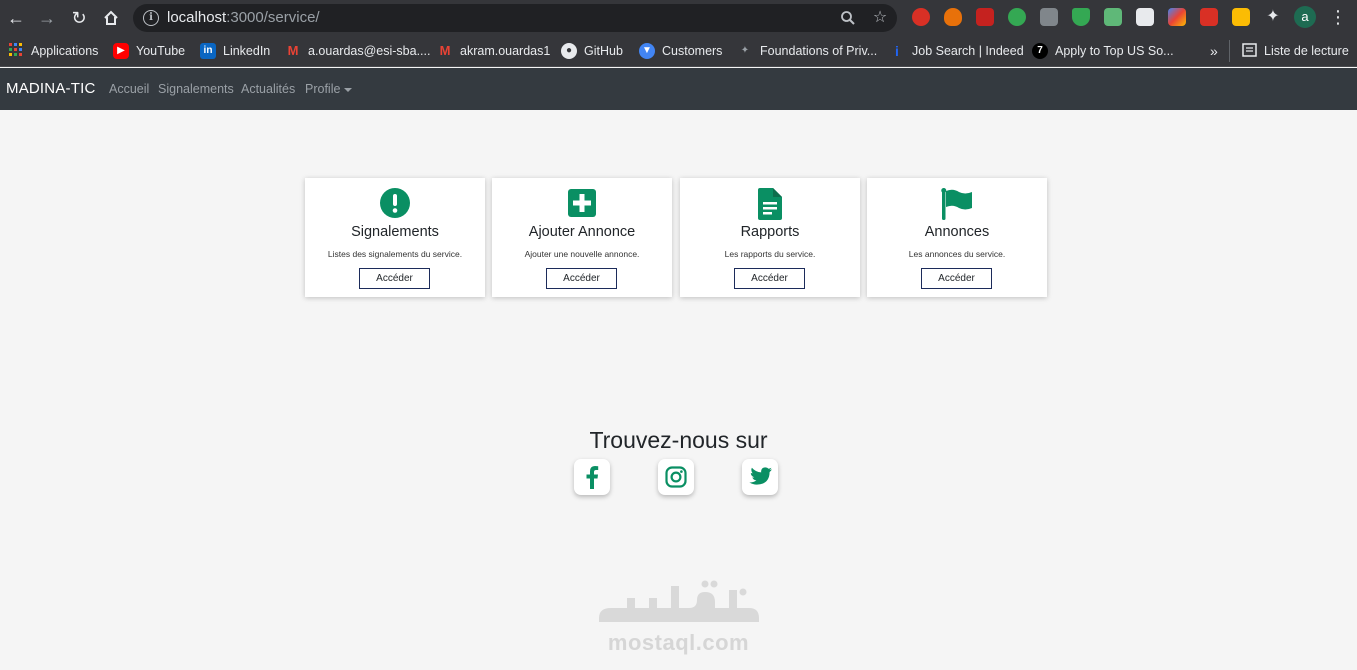 The width and height of the screenshot is (1357, 670). What do you see at coordinates (1049, 17) in the screenshot?
I see `facebook-extension-icon` at bounding box center [1049, 17].